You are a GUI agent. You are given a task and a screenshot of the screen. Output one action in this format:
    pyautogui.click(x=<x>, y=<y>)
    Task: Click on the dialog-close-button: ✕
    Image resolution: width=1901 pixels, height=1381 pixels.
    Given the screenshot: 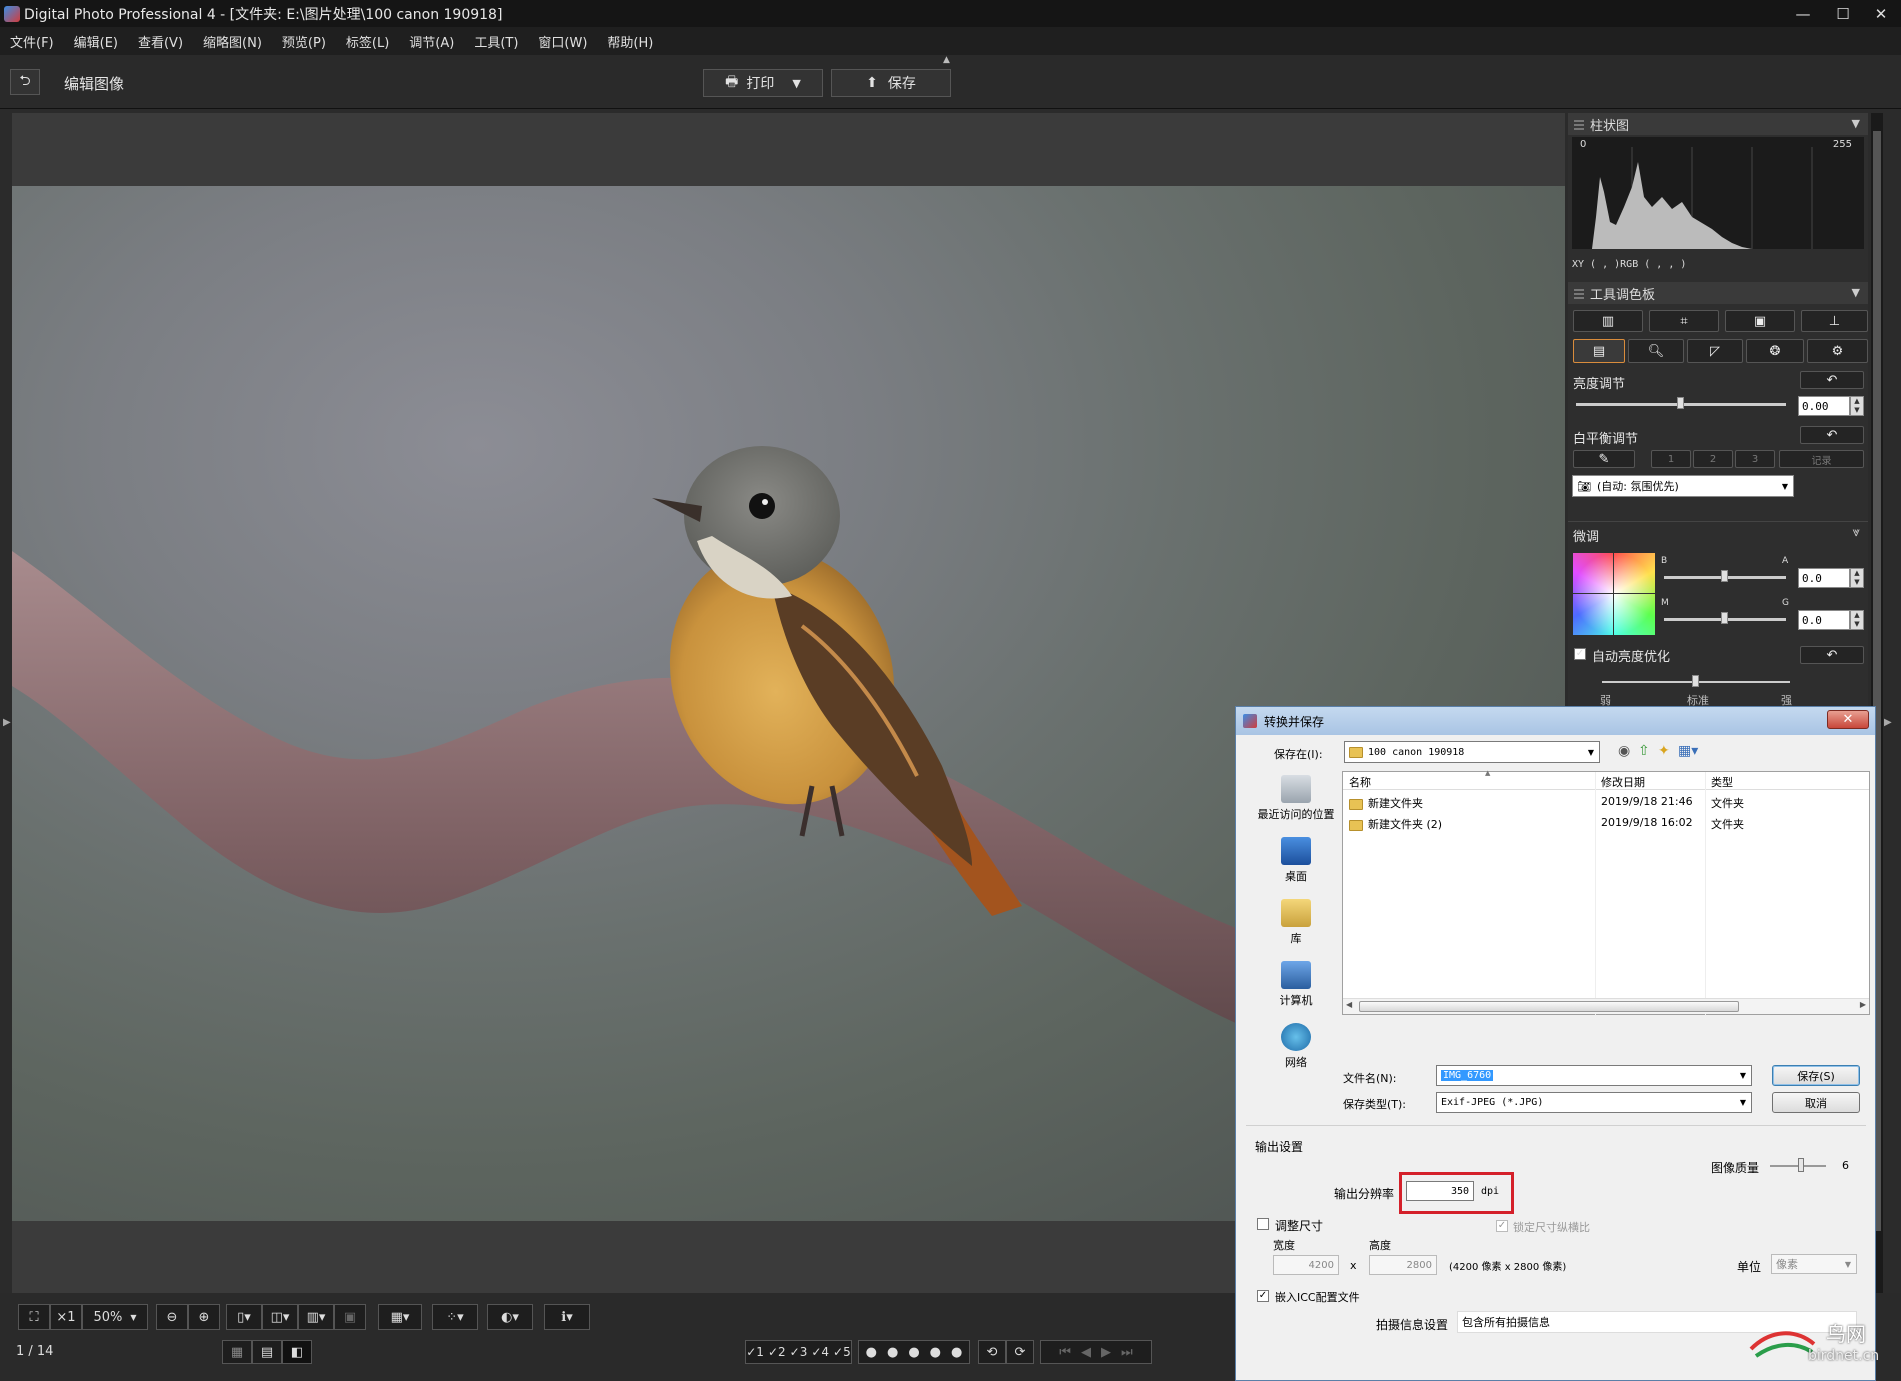 What is the action you would take?
    pyautogui.click(x=1848, y=719)
    